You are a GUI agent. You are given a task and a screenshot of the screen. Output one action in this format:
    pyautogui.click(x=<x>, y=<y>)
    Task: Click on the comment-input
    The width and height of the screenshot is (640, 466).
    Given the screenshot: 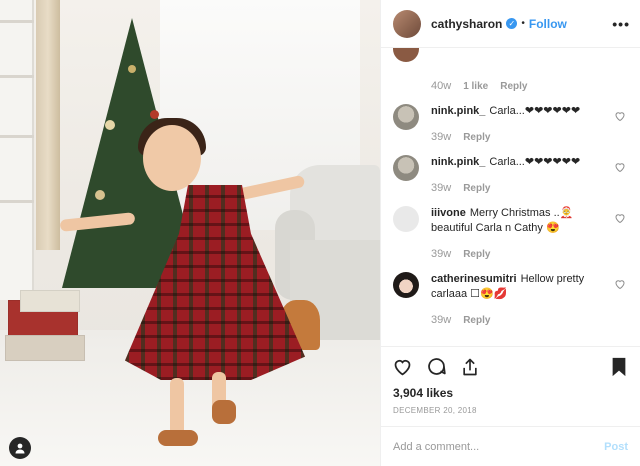 What is the action you would take?
    pyautogui.click(x=495, y=446)
    